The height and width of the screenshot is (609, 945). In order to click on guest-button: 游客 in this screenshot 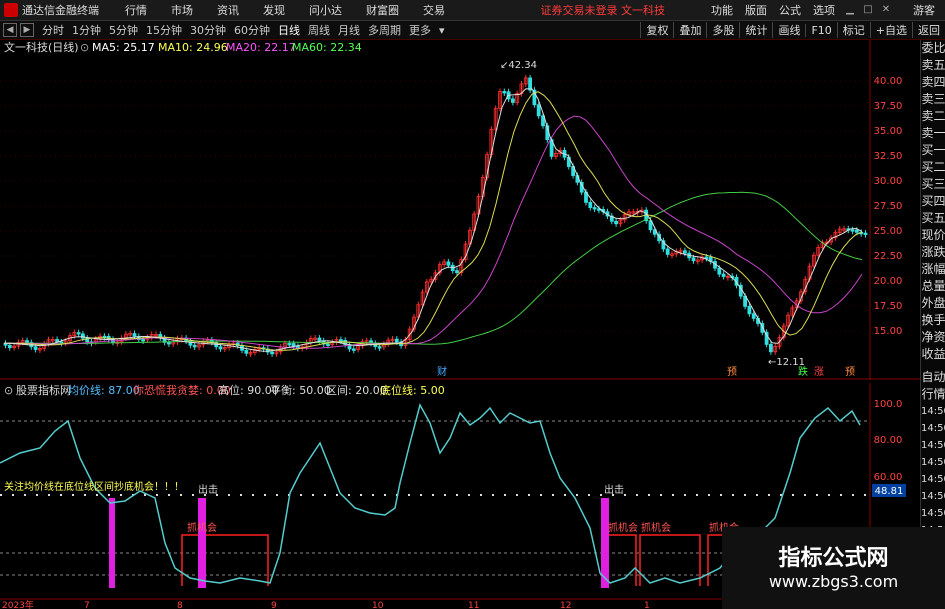, I will do `click(924, 10)`.